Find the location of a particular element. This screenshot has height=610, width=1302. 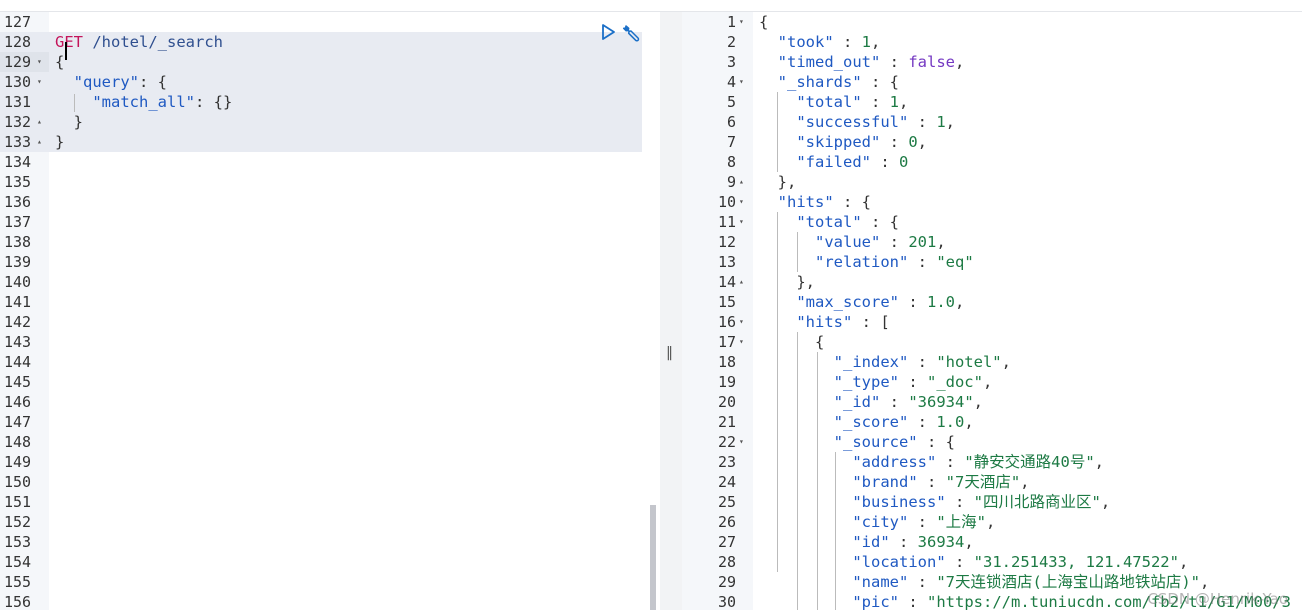

code-text: "max_score" : 1.0, is located at coordinates (861, 302).